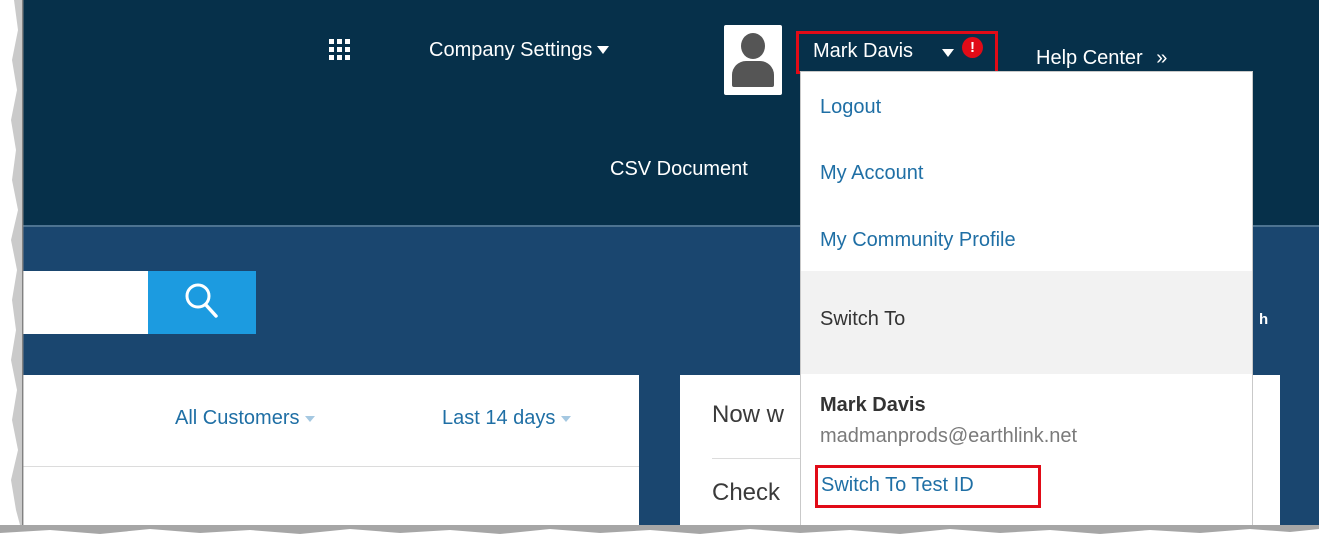  I want to click on user-menu-button: Mark Davis !, so click(897, 52).